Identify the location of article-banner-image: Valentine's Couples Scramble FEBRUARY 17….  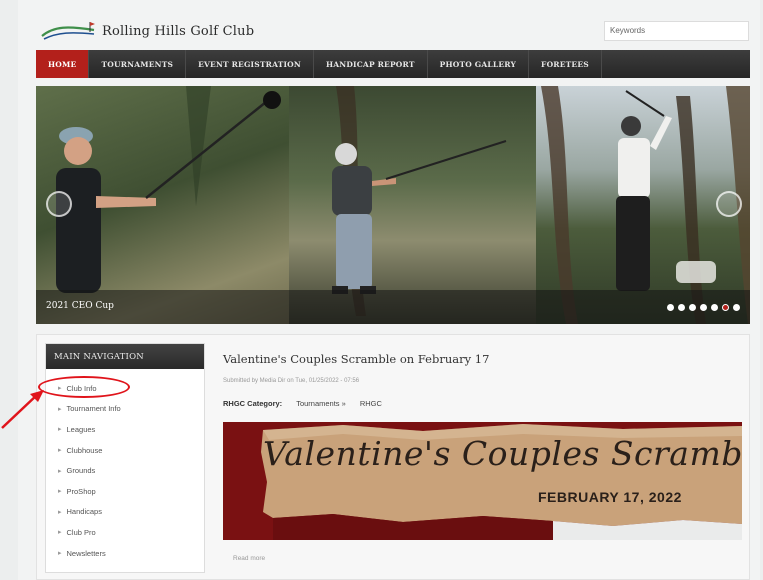
(482, 481).